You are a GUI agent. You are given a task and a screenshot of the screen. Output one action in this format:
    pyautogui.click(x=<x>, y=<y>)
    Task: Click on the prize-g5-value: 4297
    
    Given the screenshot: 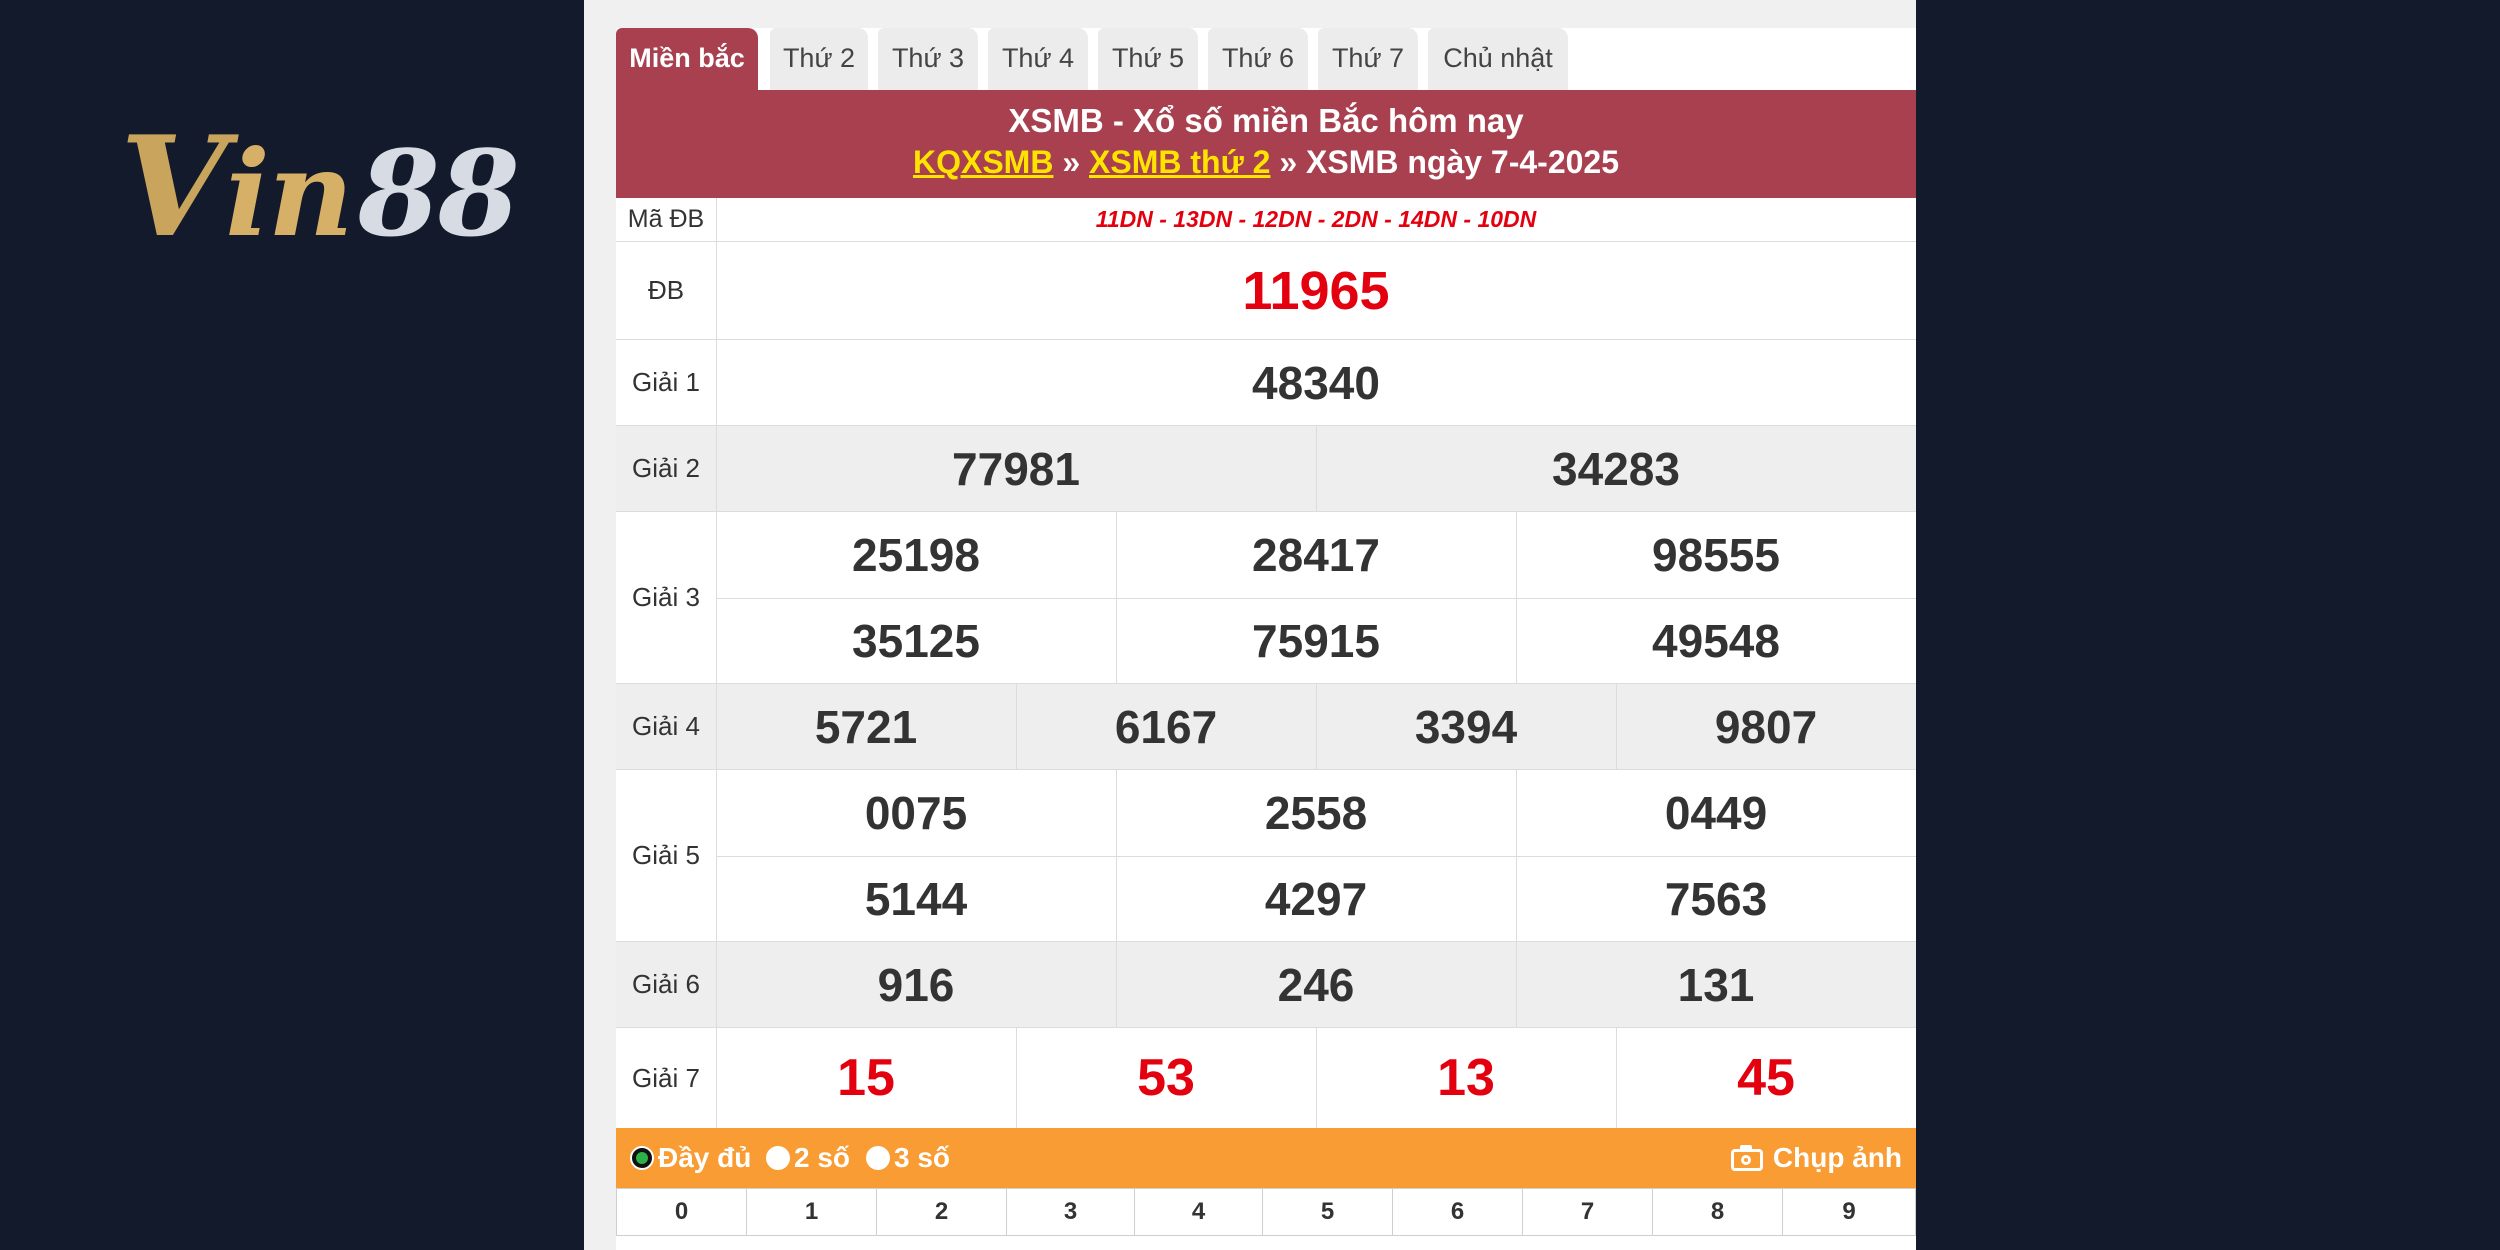 What is the action you would take?
    pyautogui.click(x=1316, y=898)
    